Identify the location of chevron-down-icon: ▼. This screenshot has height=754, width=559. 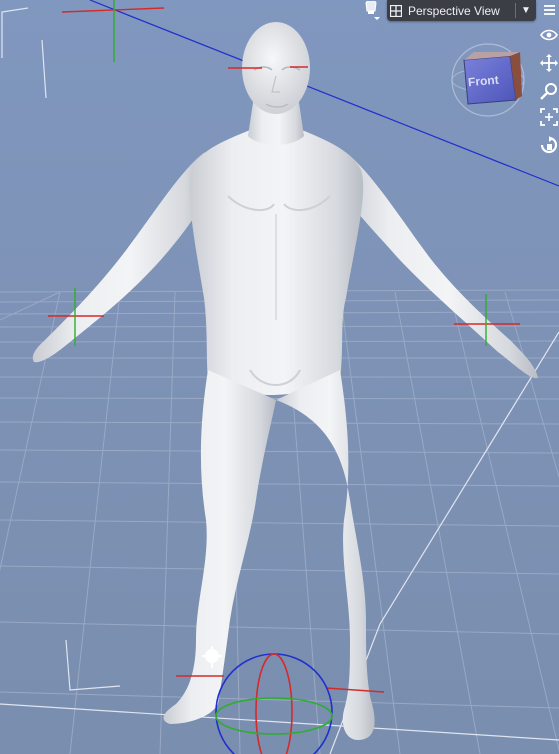
(526, 10).